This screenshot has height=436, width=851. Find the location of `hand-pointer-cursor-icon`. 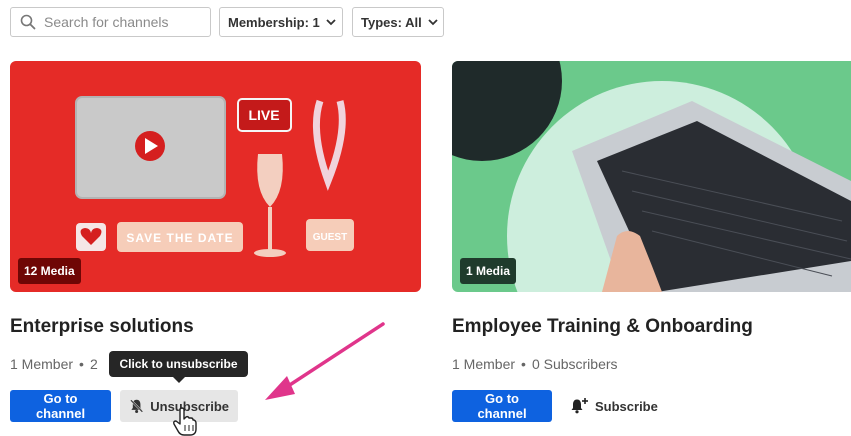

hand-pointer-cursor-icon is located at coordinates (185, 421).